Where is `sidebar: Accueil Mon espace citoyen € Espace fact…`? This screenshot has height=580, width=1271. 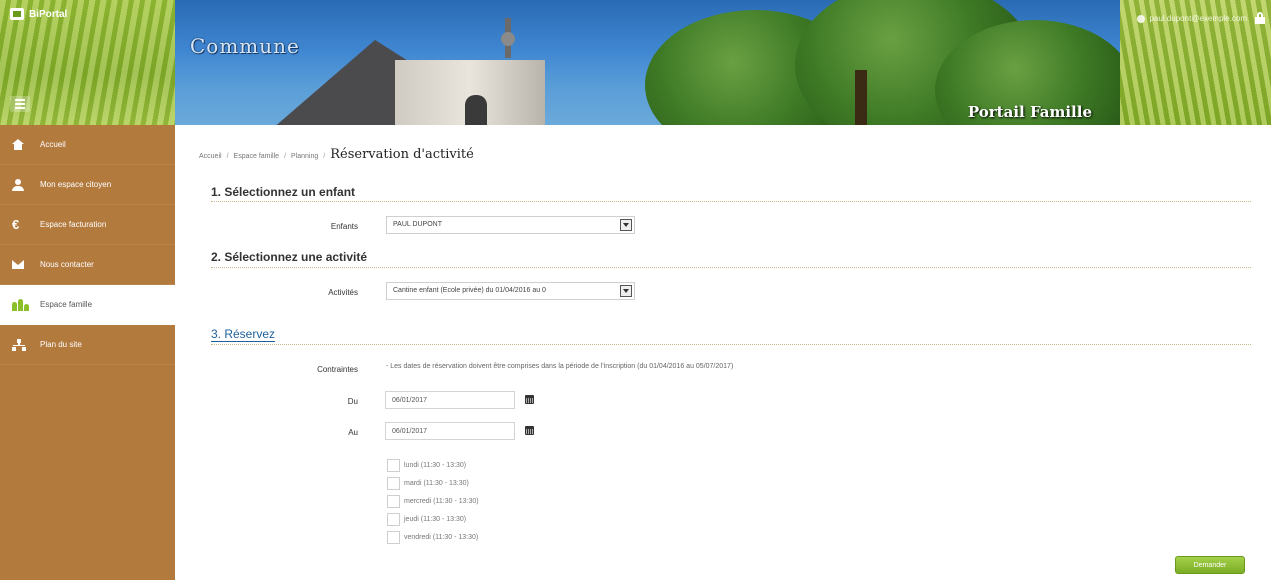
sidebar: Accueil Mon espace citoyen € Espace fact… is located at coordinates (87, 352).